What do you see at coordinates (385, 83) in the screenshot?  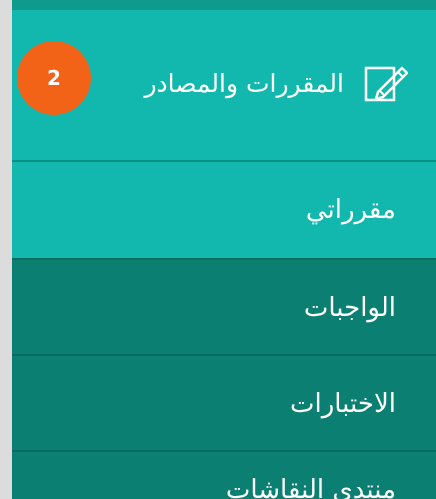 I see `edit-icon` at bounding box center [385, 83].